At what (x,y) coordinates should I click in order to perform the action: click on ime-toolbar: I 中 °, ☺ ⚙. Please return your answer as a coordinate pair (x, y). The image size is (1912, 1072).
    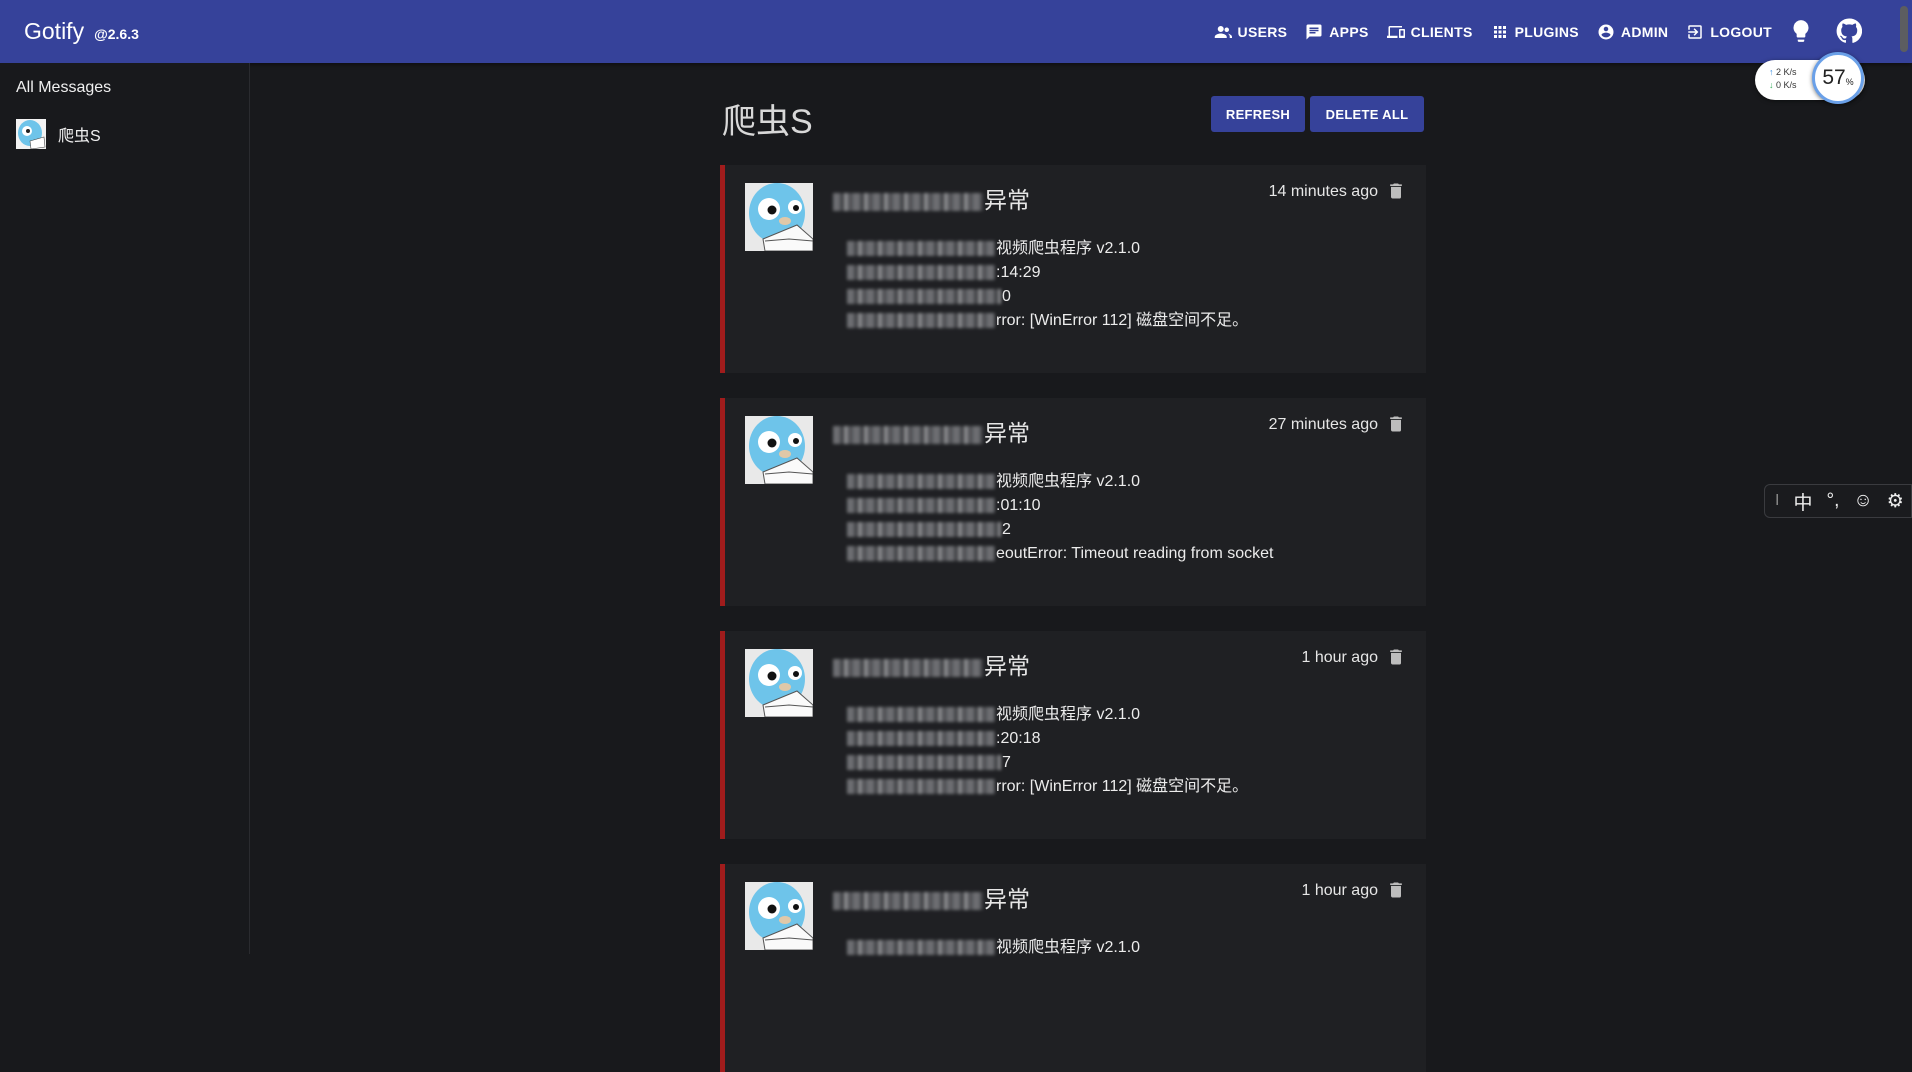
    Looking at the image, I should click on (1838, 501).